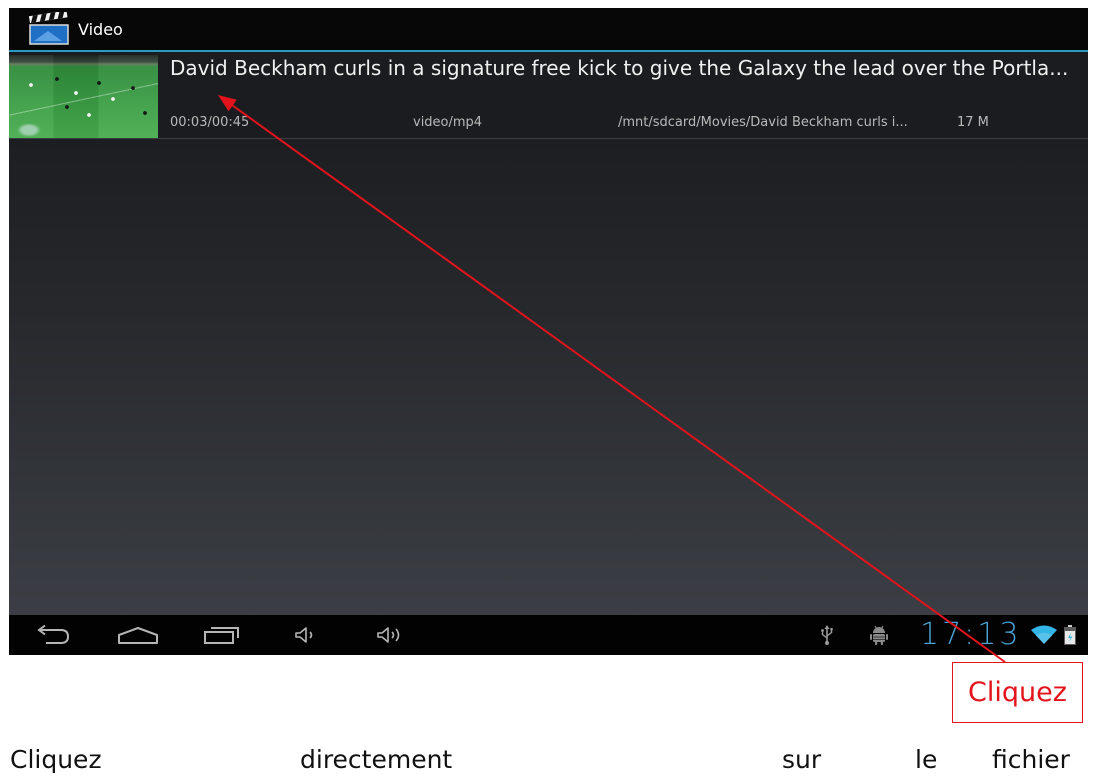 The width and height of the screenshot is (1096, 781). I want to click on recent-apps-button, so click(222, 635).